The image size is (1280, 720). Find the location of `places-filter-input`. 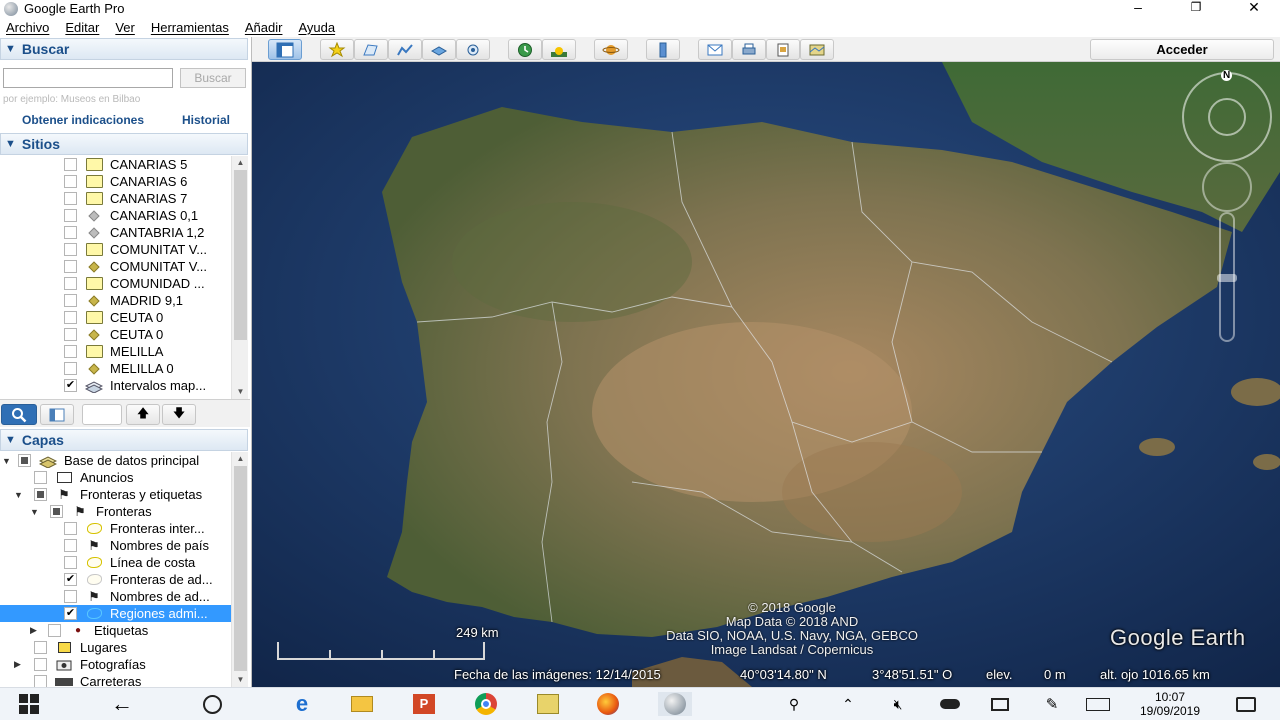

places-filter-input is located at coordinates (102, 414).